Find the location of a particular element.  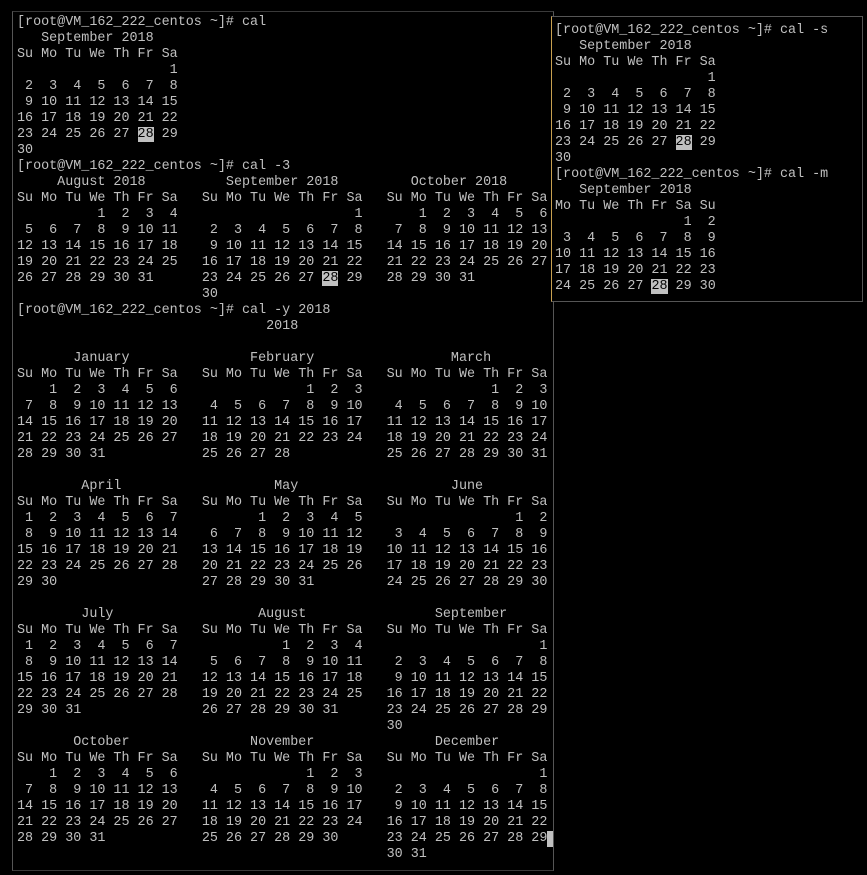

terminal-line: 1 2 3 4 5 6 1 2 3 1 2 3 is located at coordinates (282, 390).